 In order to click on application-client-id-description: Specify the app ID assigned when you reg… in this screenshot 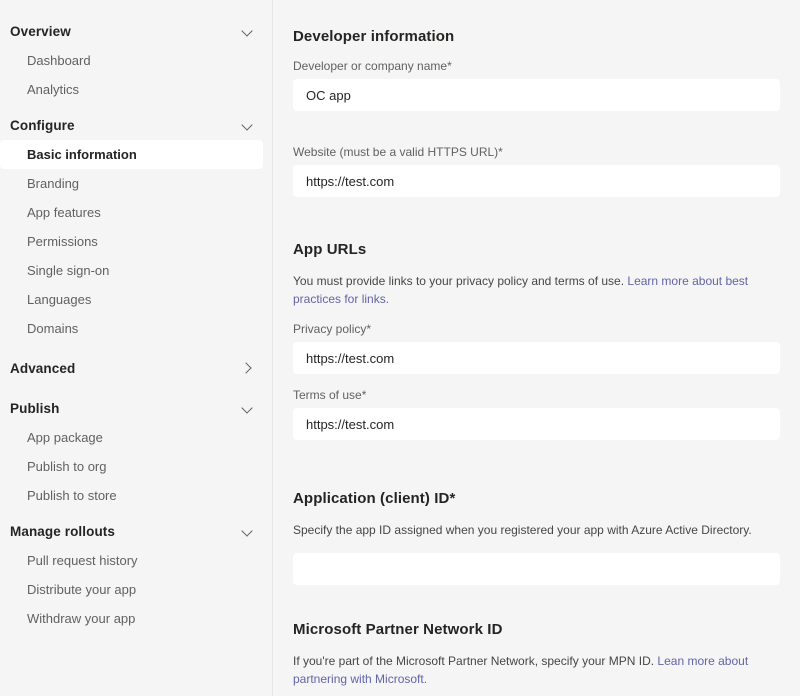, I will do `click(522, 530)`.